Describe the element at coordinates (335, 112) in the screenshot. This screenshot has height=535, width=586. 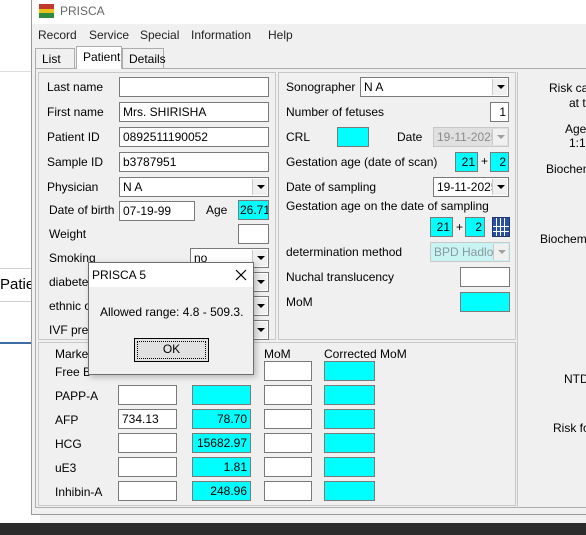
I see `fetuses-label: Number of fetuses` at that location.